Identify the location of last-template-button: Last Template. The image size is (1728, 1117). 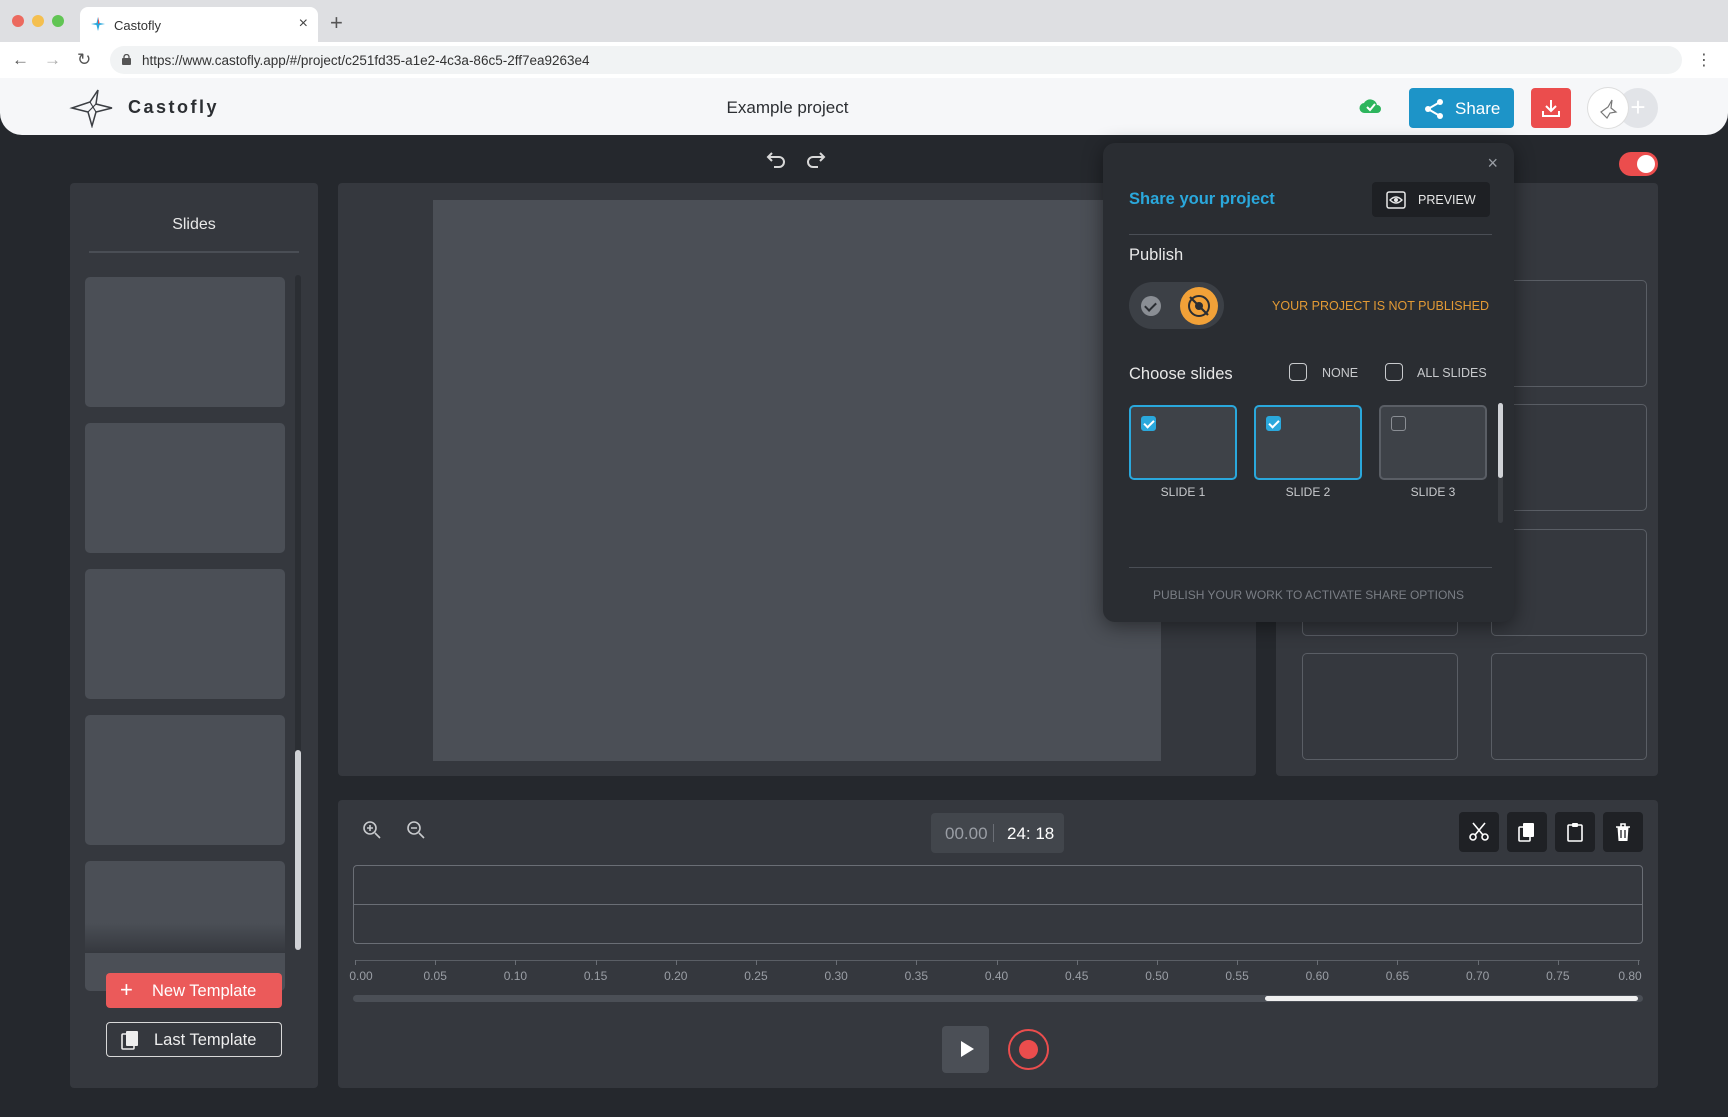
(194, 1039).